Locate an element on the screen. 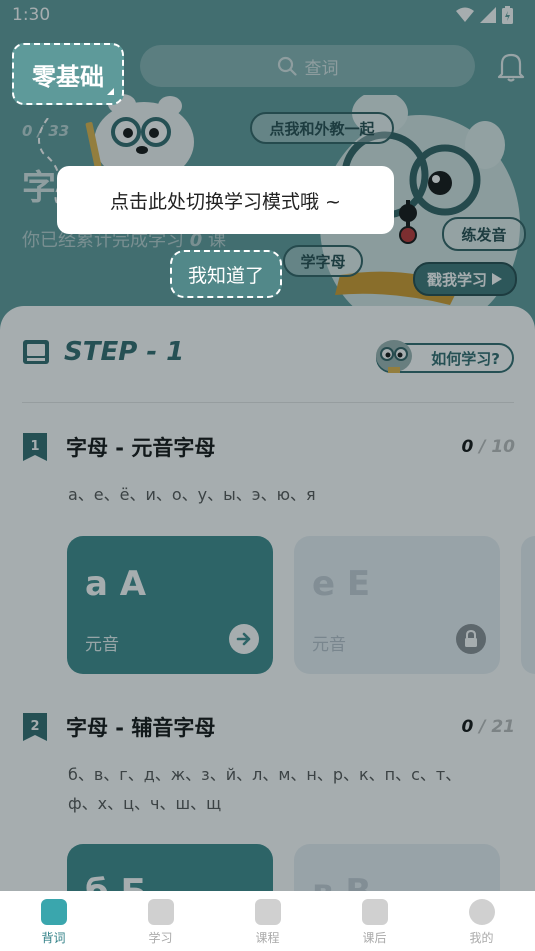 The width and height of the screenshot is (535, 951). lesson-header: 2 字母 - 辅音字母 0 / 21 is located at coordinates (268, 727).